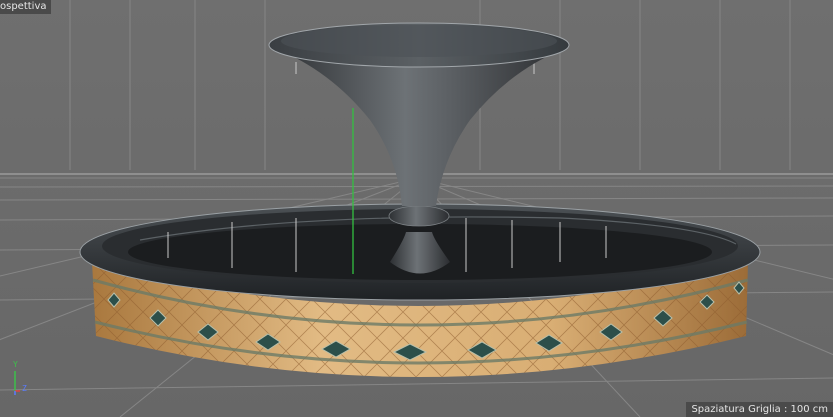  What do you see at coordinates (24, 388) in the screenshot?
I see `axis-z-label: Z` at bounding box center [24, 388].